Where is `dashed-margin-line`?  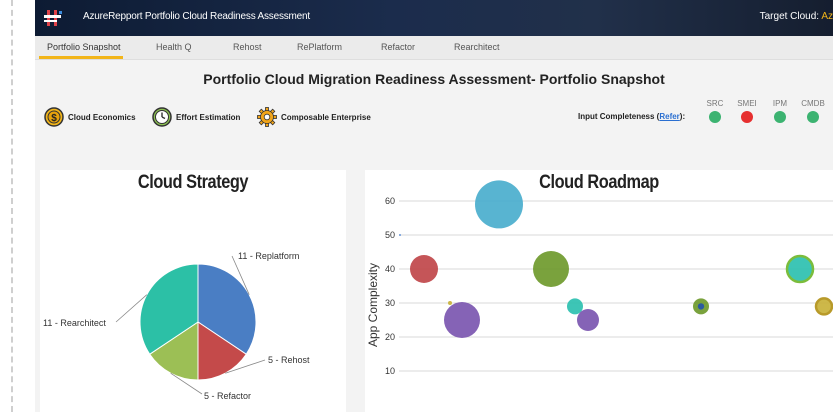
dashed-margin-line is located at coordinates (12, 206).